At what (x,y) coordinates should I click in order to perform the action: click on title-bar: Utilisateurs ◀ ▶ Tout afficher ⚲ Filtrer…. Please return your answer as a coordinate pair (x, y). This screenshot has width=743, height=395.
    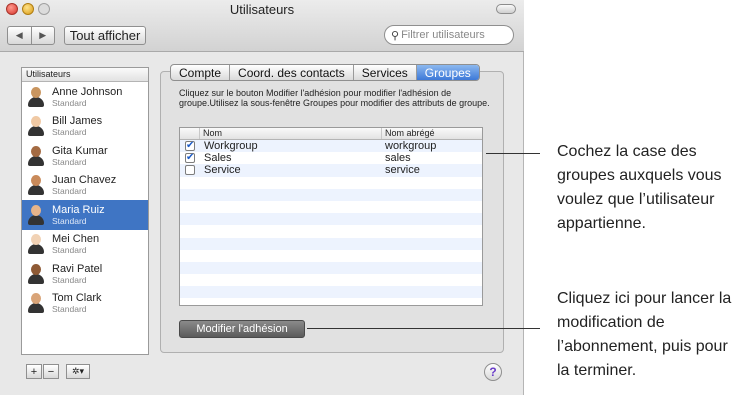
    Looking at the image, I should click on (262, 26).